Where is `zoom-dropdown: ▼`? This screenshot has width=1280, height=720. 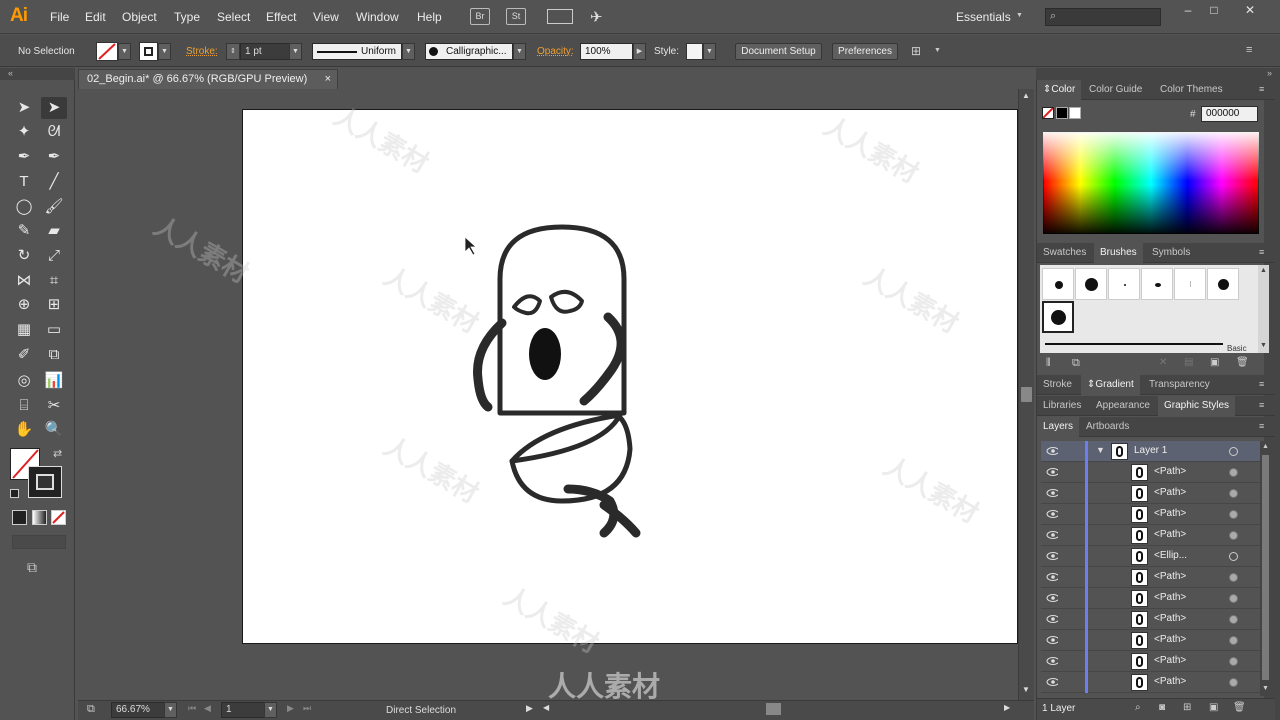
zoom-dropdown: ▼ is located at coordinates (170, 710).